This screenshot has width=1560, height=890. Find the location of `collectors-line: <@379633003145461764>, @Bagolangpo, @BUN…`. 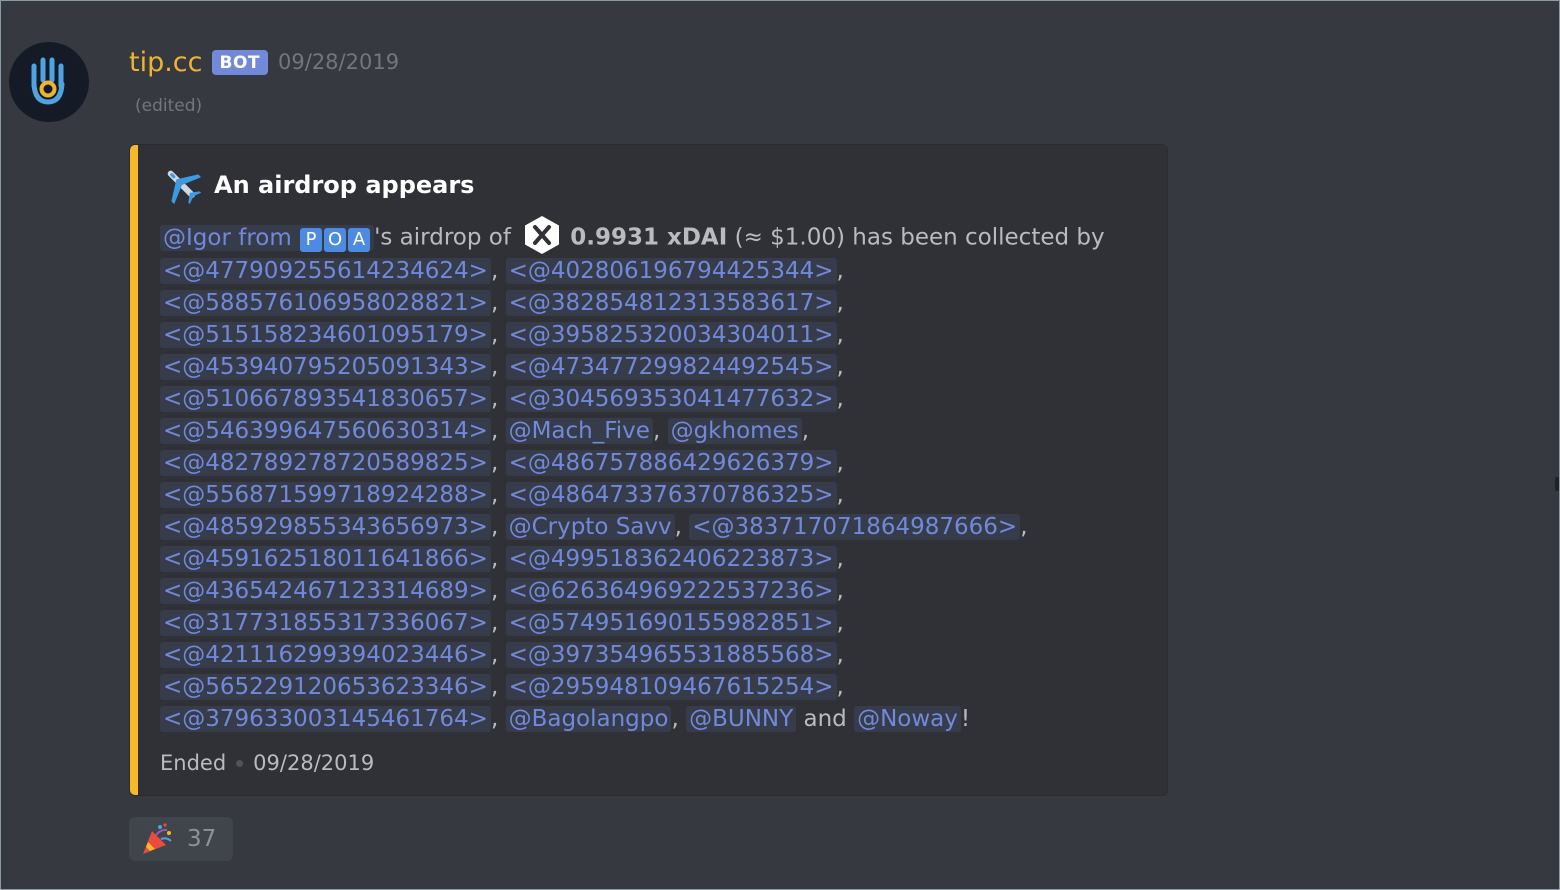

collectors-line: <@379633003145461764>, @Bagolangpo, @BUN… is located at coordinates (657, 719).